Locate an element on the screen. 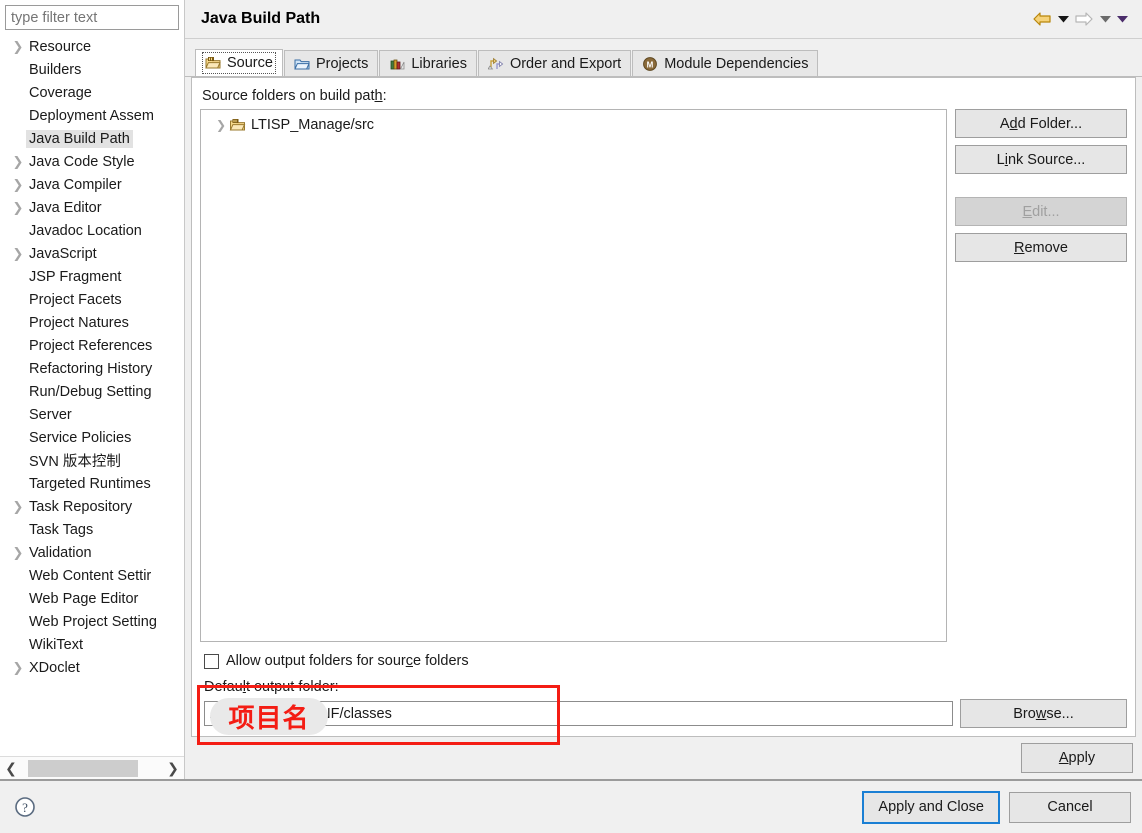 The width and height of the screenshot is (1142, 833). source-folders-label: Source folders on build path: is located at coordinates (294, 96).